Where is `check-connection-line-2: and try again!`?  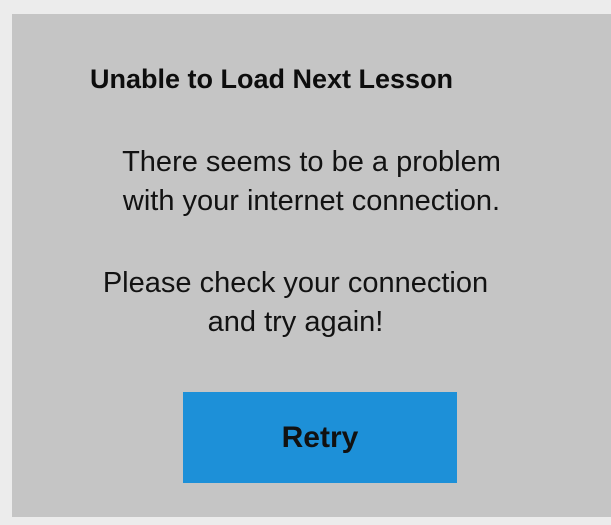
check-connection-line-2: and try again! is located at coordinates (295, 322).